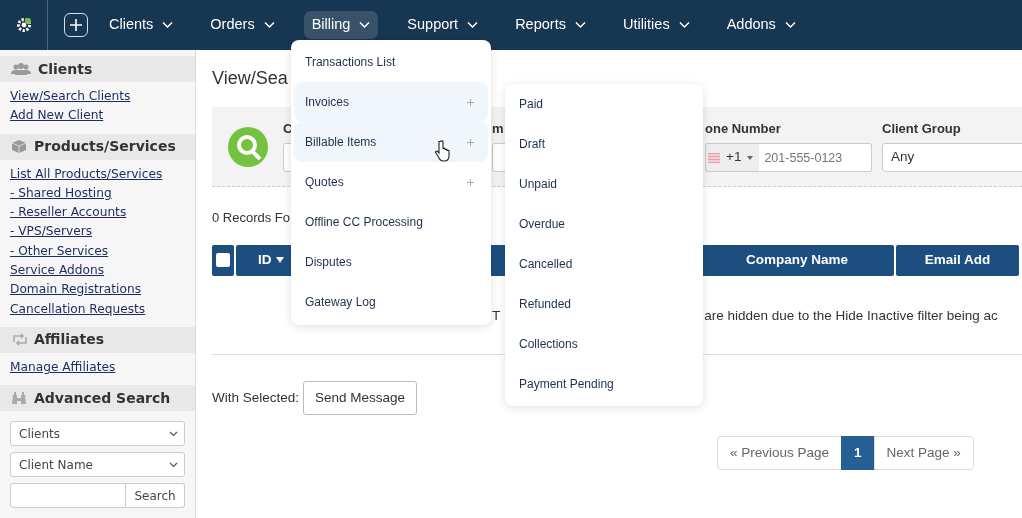  Describe the element at coordinates (922, 129) in the screenshot. I see `field-label: Client Group` at that location.